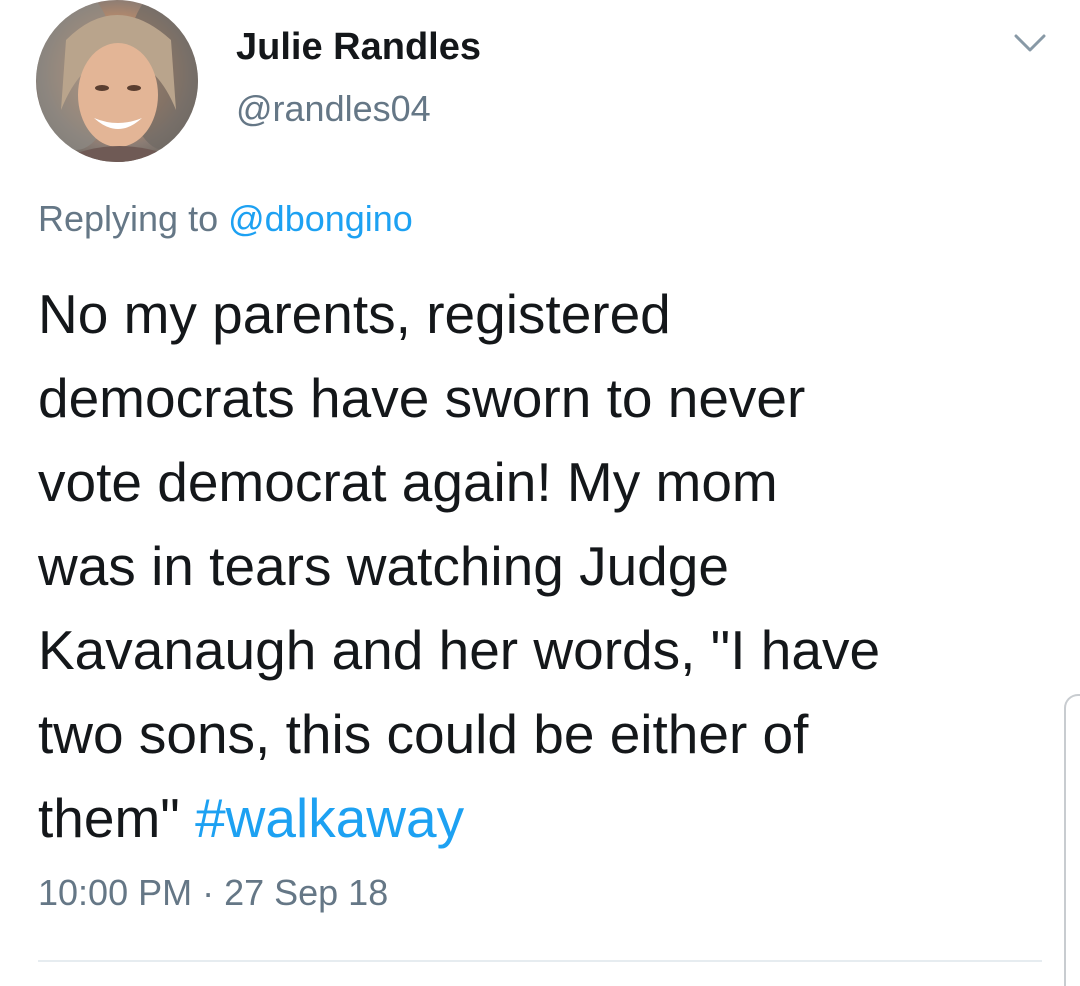 The height and width of the screenshot is (986, 1080). What do you see at coordinates (540, 961) in the screenshot?
I see `divider` at bounding box center [540, 961].